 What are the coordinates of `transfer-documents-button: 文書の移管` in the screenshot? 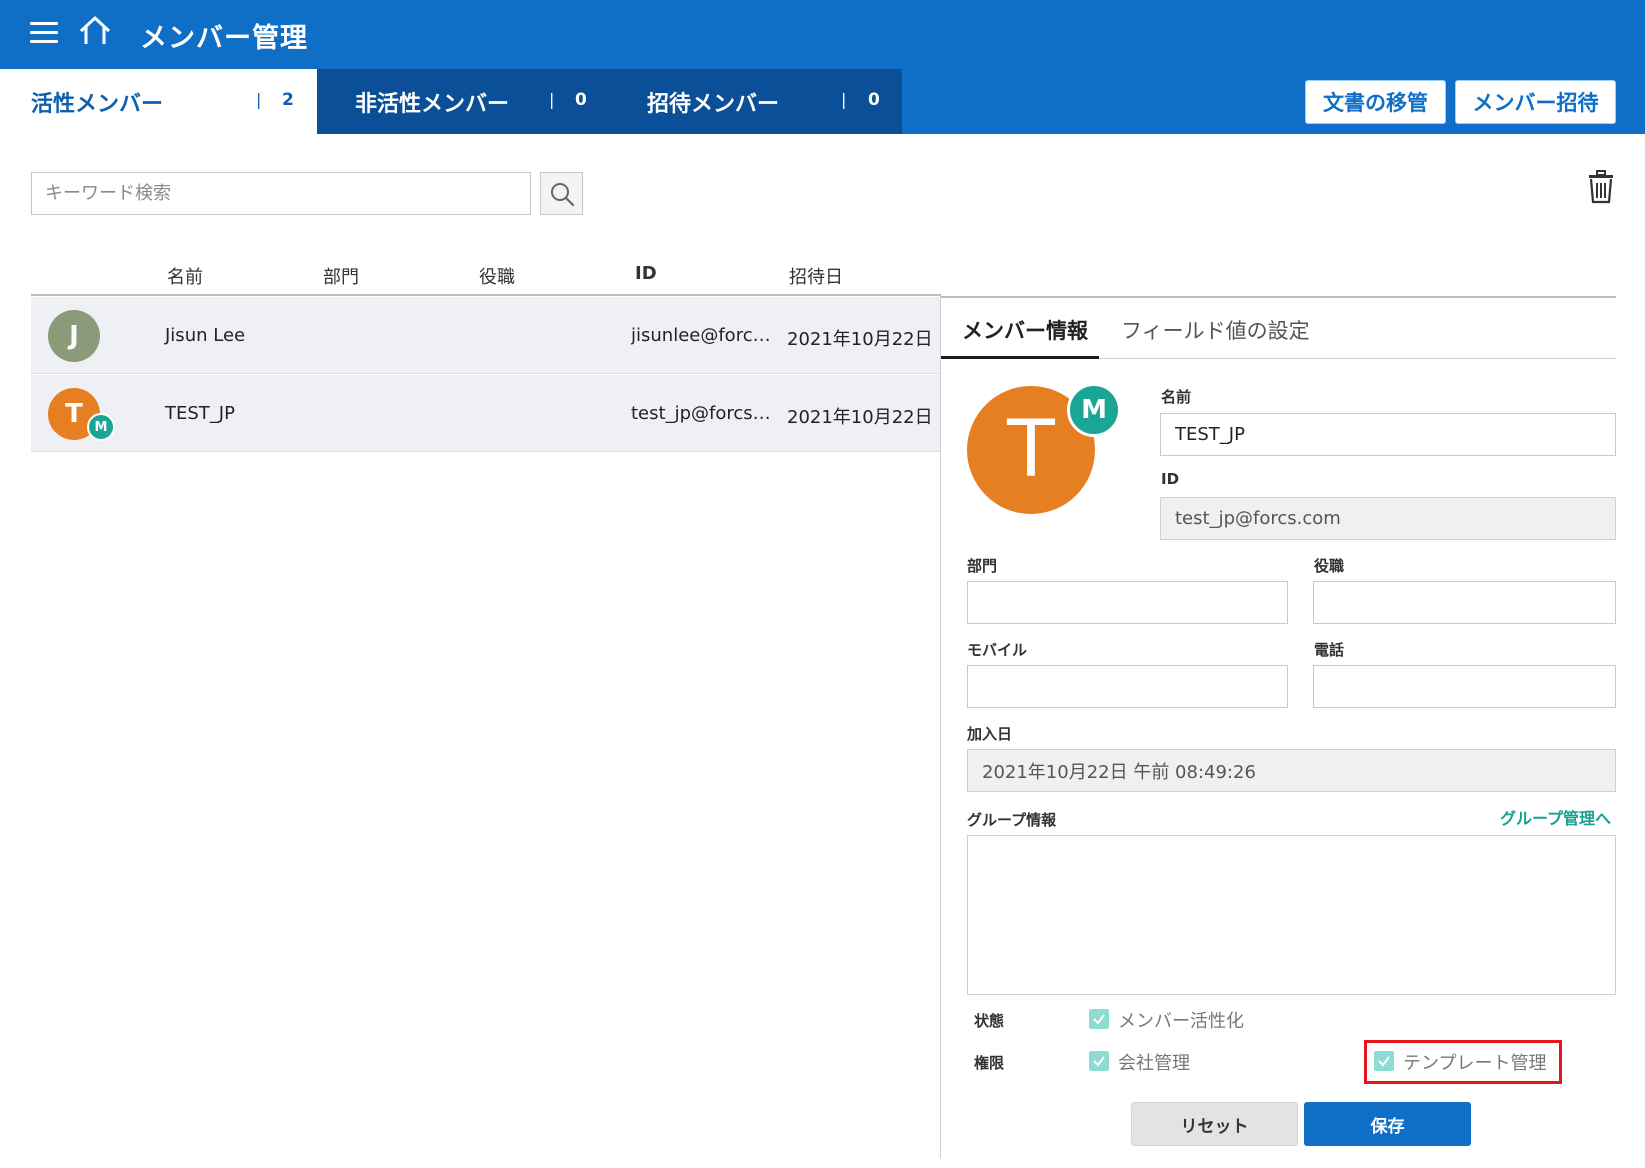 It's located at (1375, 102).